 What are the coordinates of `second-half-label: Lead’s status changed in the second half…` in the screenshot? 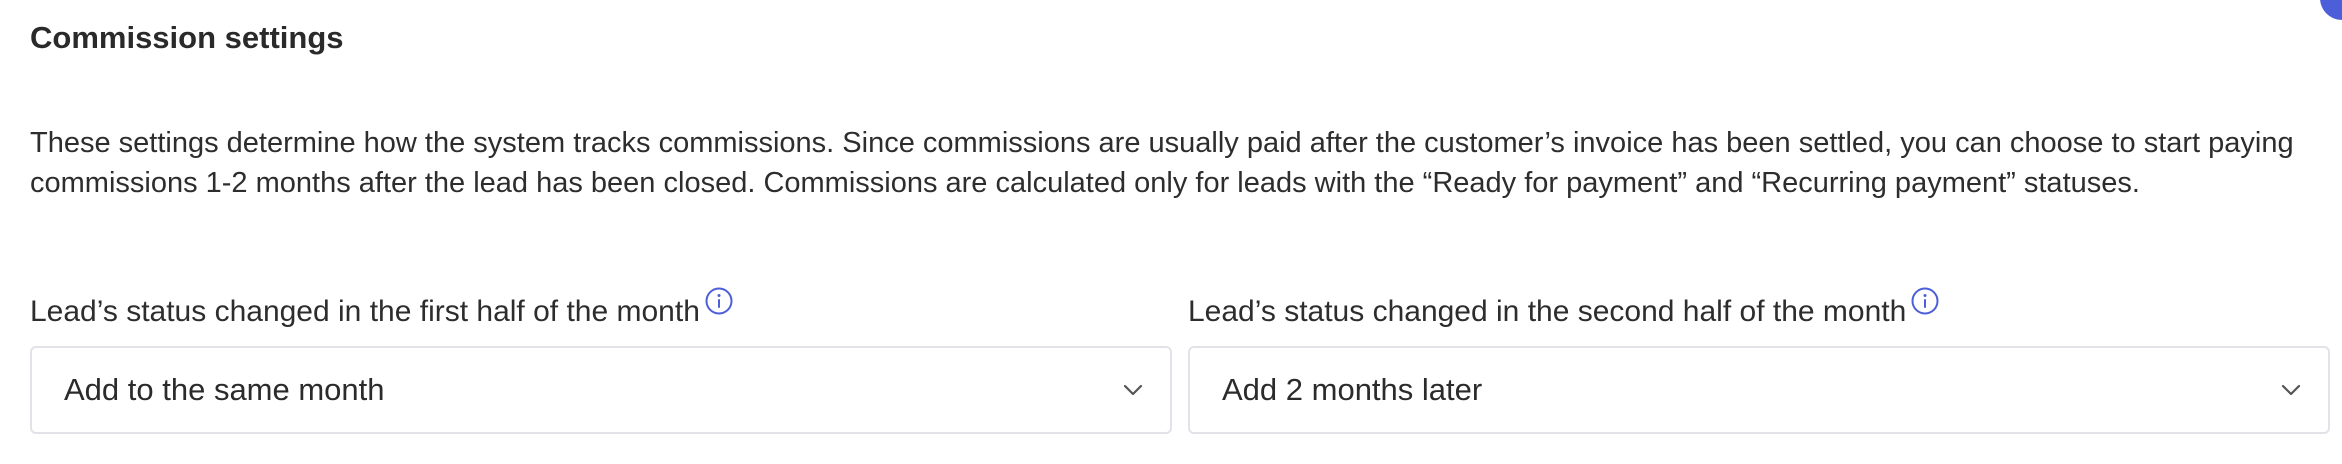 It's located at (1547, 311).